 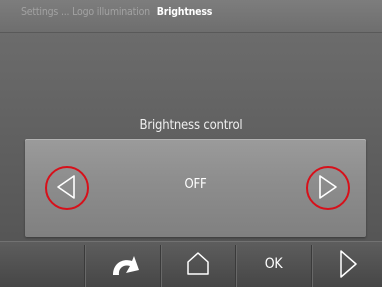 What do you see at coordinates (125, 265) in the screenshot?
I see `back-arrow-icon` at bounding box center [125, 265].